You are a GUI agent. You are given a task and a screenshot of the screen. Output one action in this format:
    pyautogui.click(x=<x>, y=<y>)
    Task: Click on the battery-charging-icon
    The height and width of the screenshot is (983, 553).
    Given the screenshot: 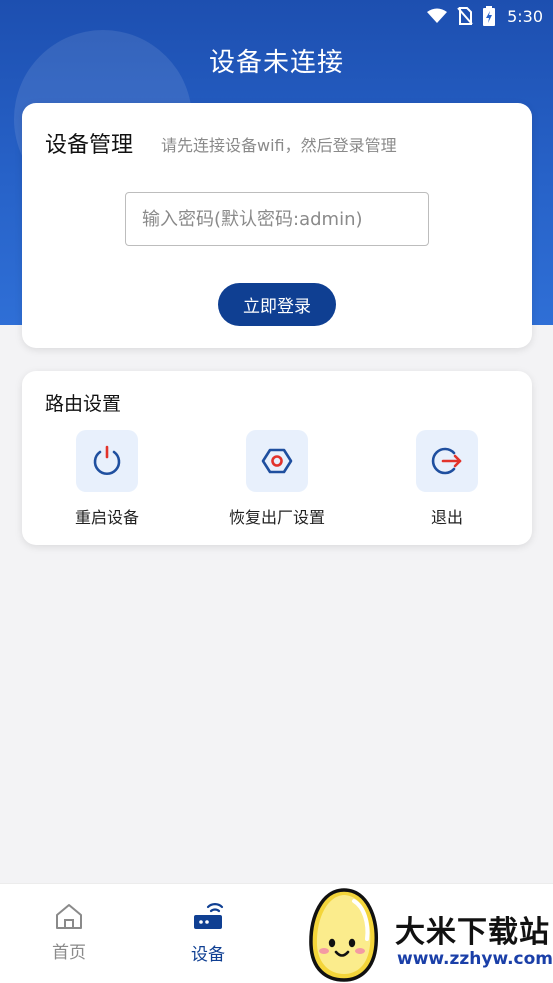 What is the action you would take?
    pyautogui.click(x=489, y=16)
    